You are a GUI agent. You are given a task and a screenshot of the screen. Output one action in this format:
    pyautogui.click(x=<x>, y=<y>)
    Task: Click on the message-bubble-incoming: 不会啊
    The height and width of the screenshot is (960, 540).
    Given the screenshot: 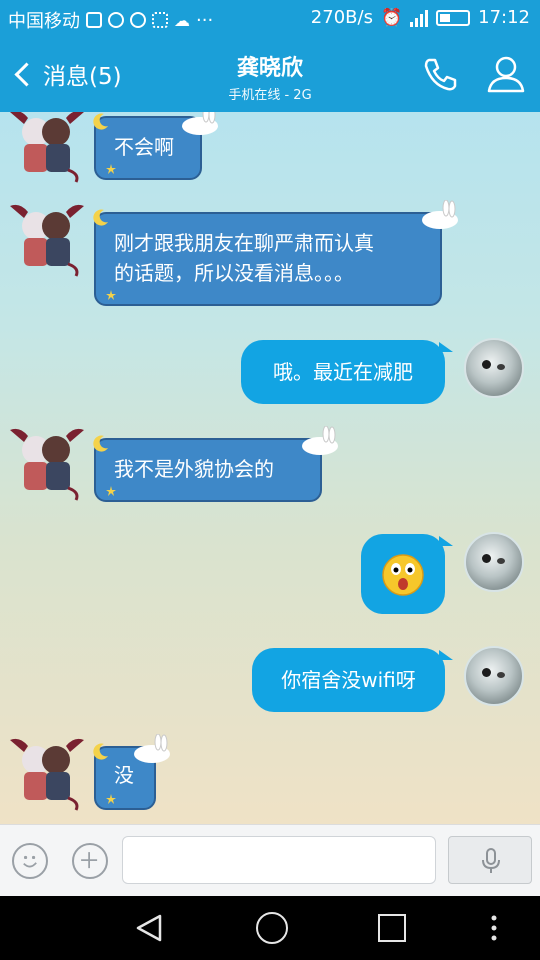 What is the action you would take?
    pyautogui.click(x=155, y=146)
    